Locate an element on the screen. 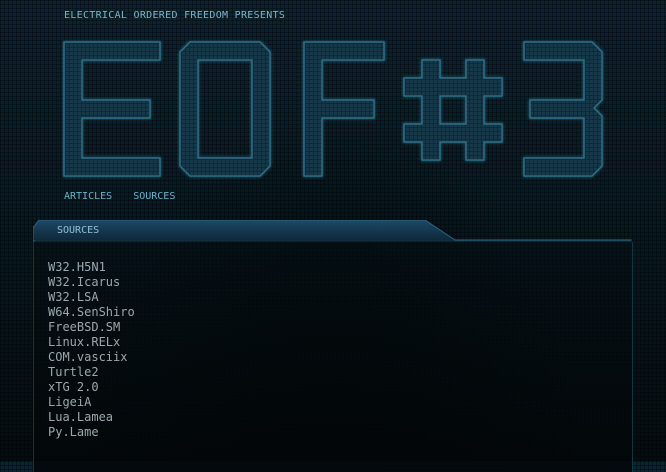  source-item: xTG 2.0 is located at coordinates (91, 387).